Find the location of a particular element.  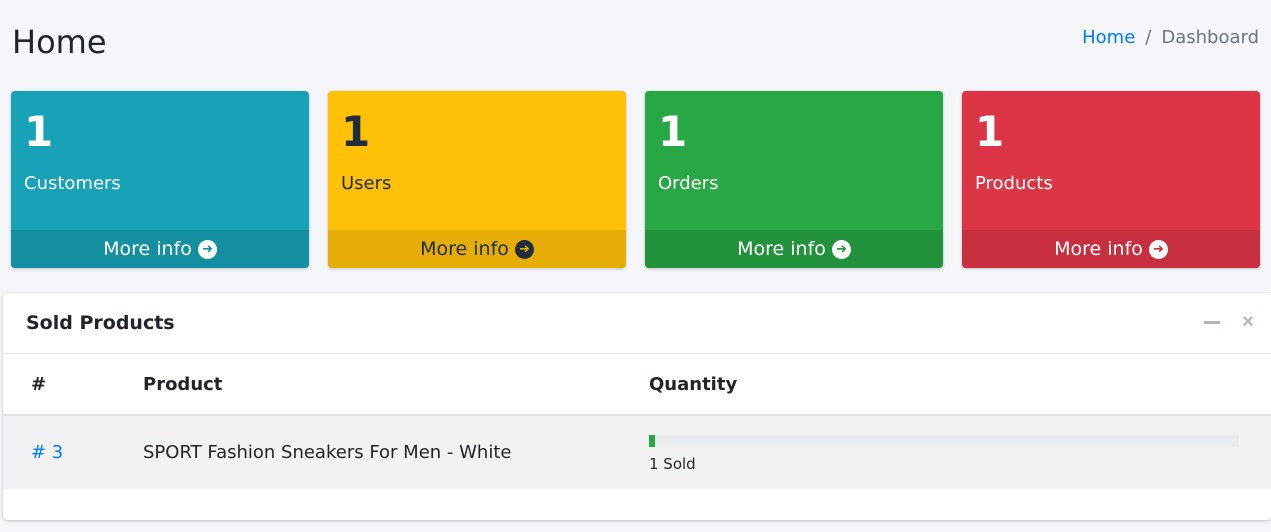

minus-icon is located at coordinates (1212, 322).